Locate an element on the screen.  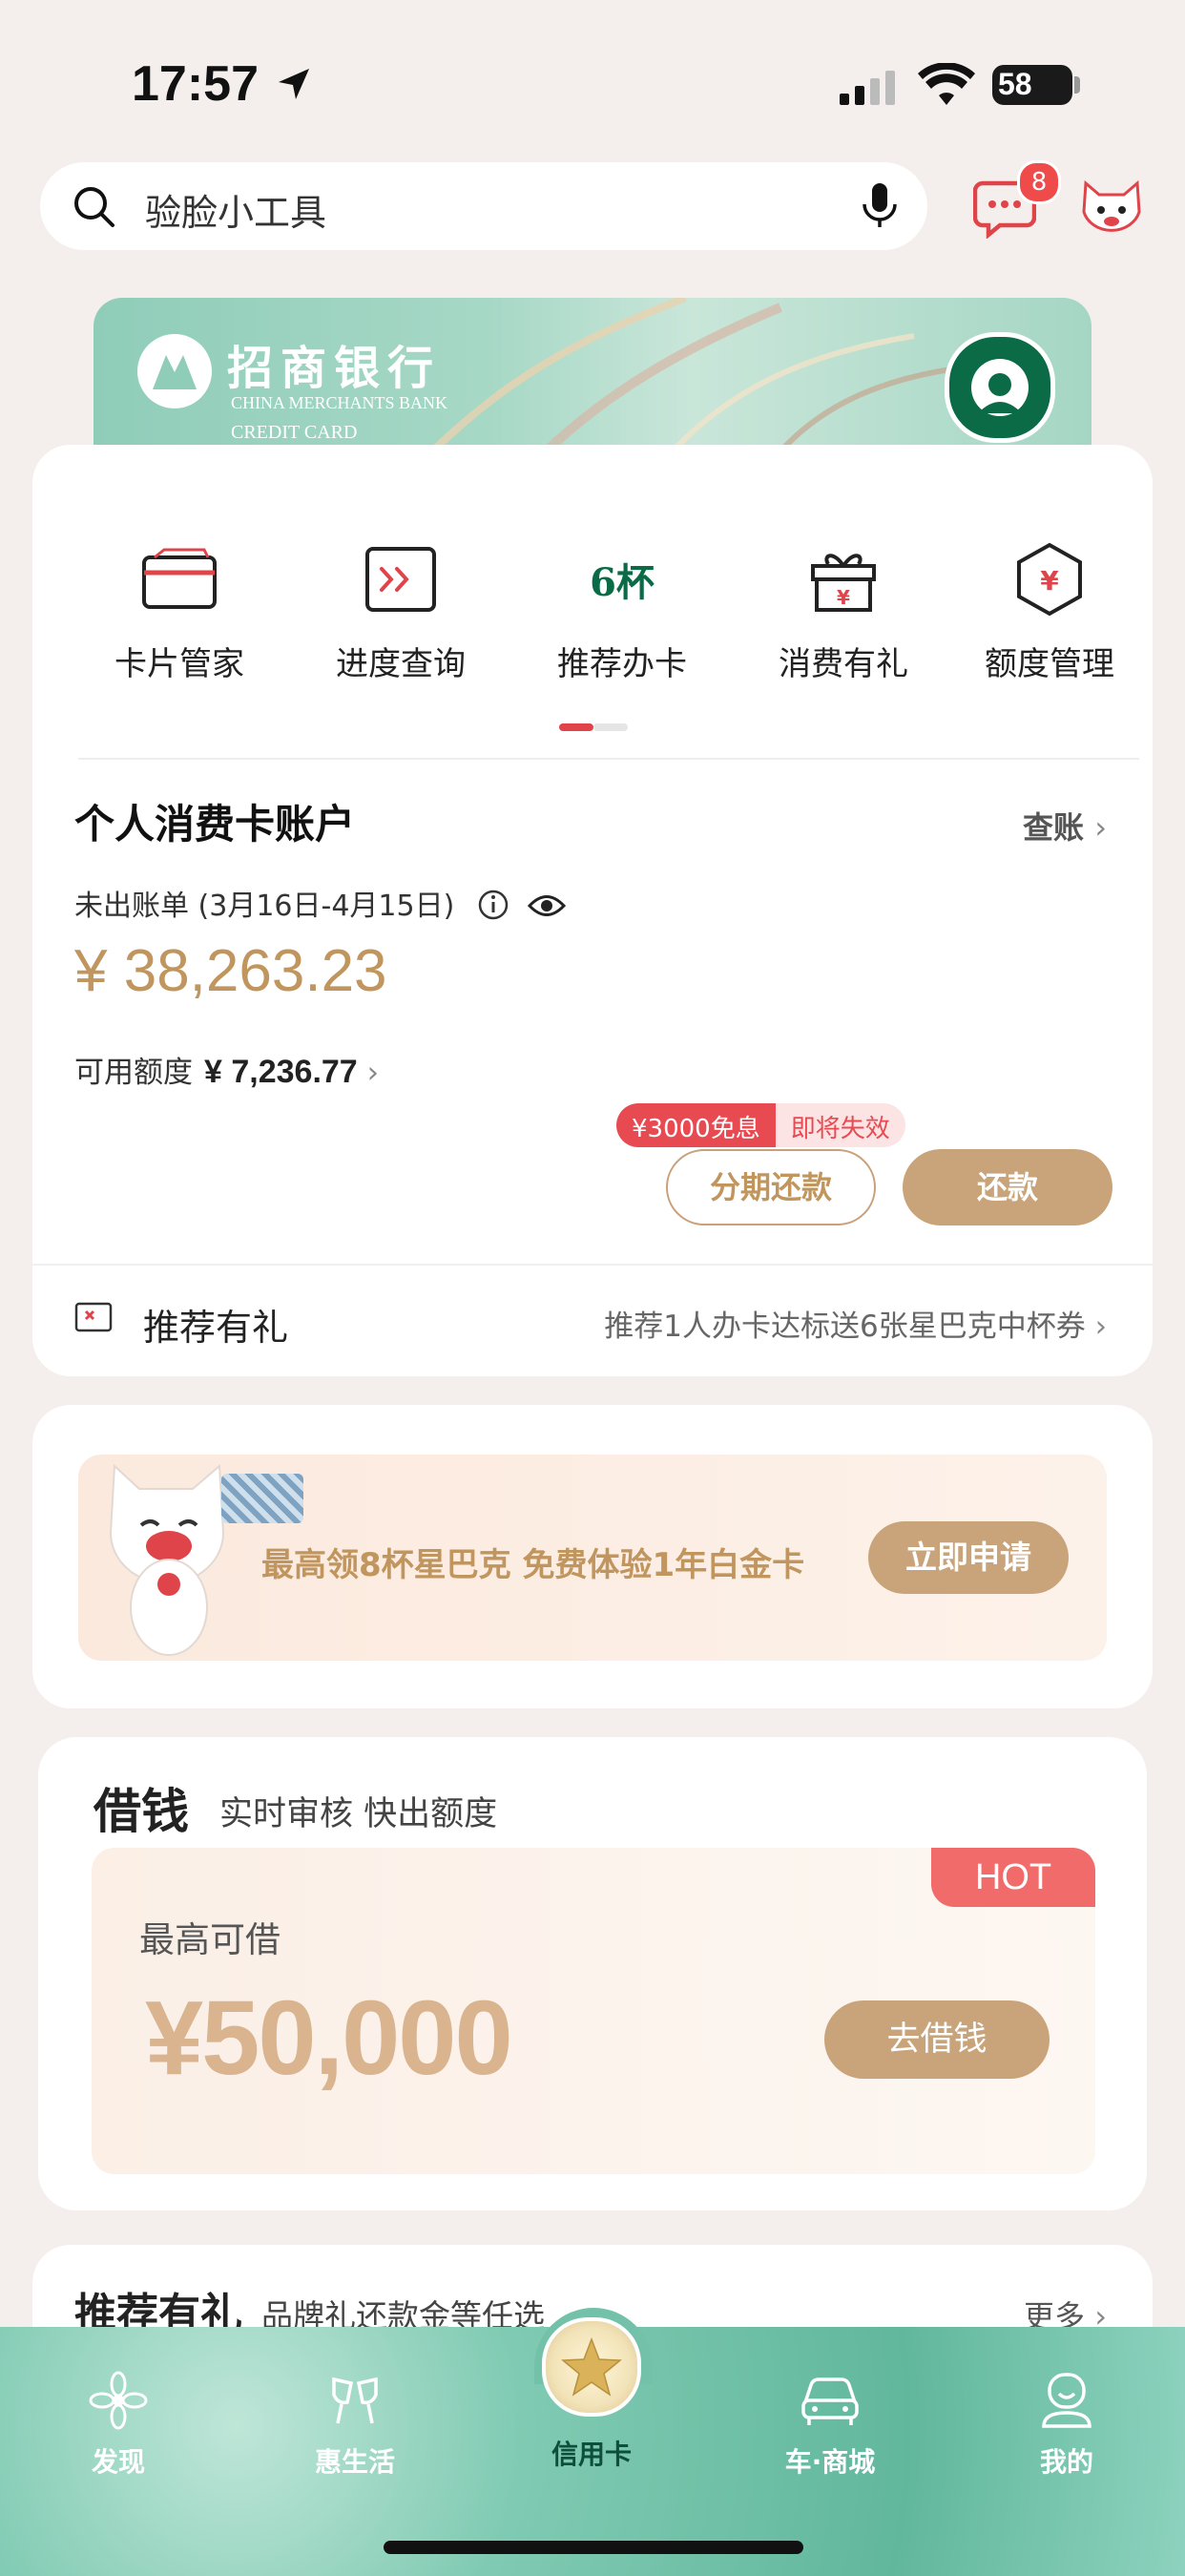
card-icon is located at coordinates (179, 578).